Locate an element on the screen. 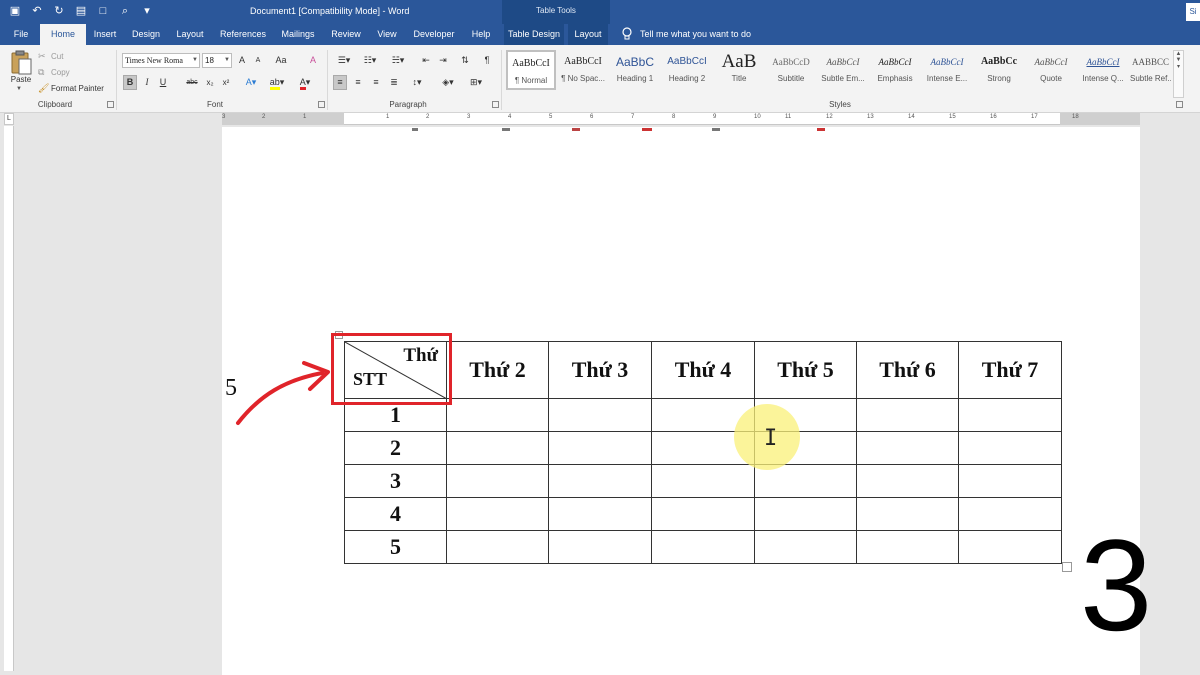 Image resolution: width=1200 pixels, height=675 pixels. table-header-cell: Thứ 4 is located at coordinates (703, 370).